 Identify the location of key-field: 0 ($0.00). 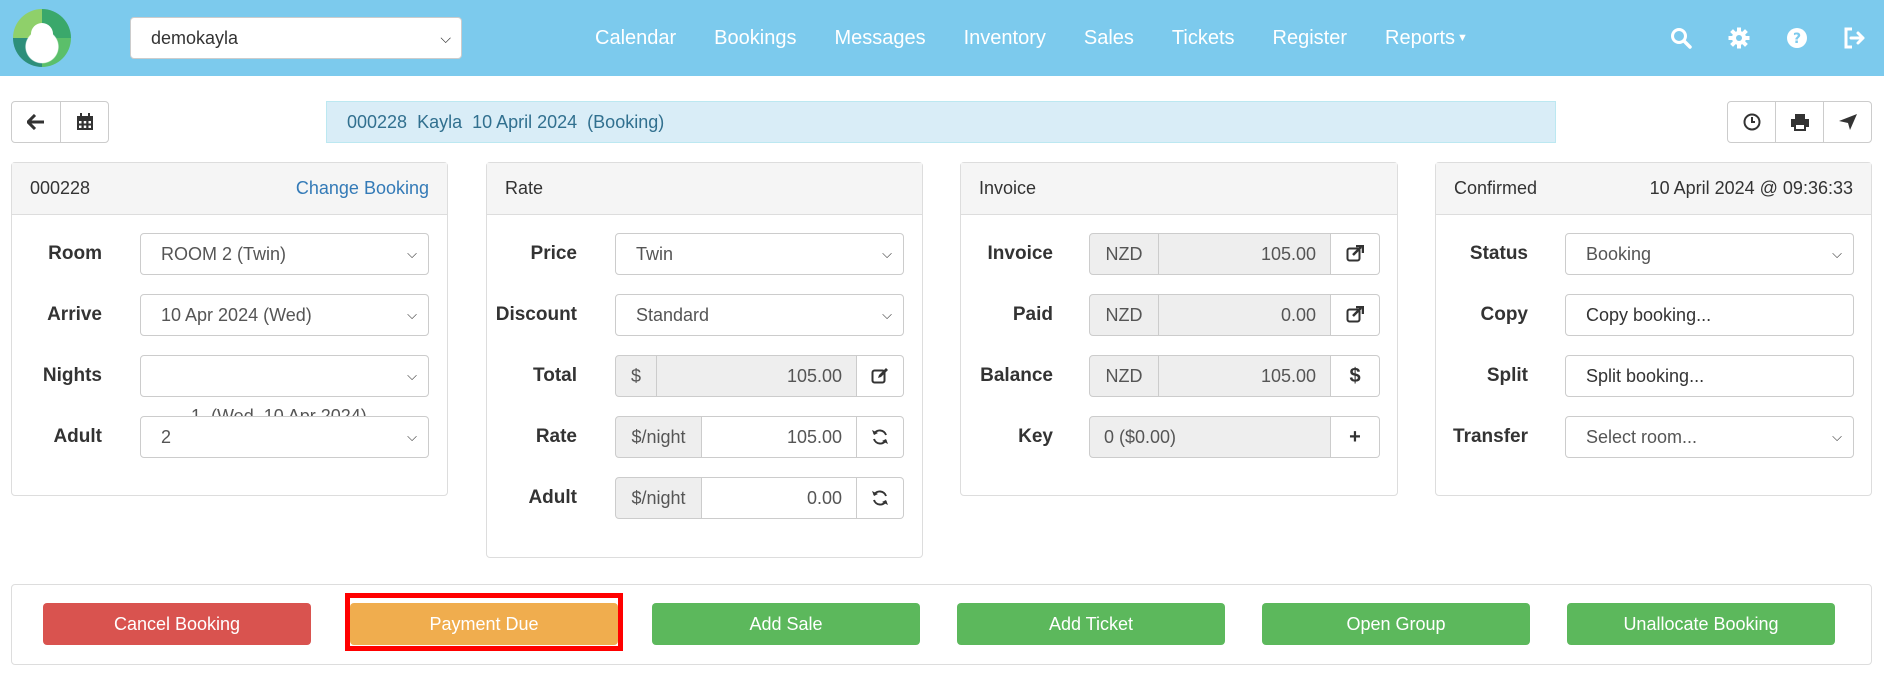
(1210, 437).